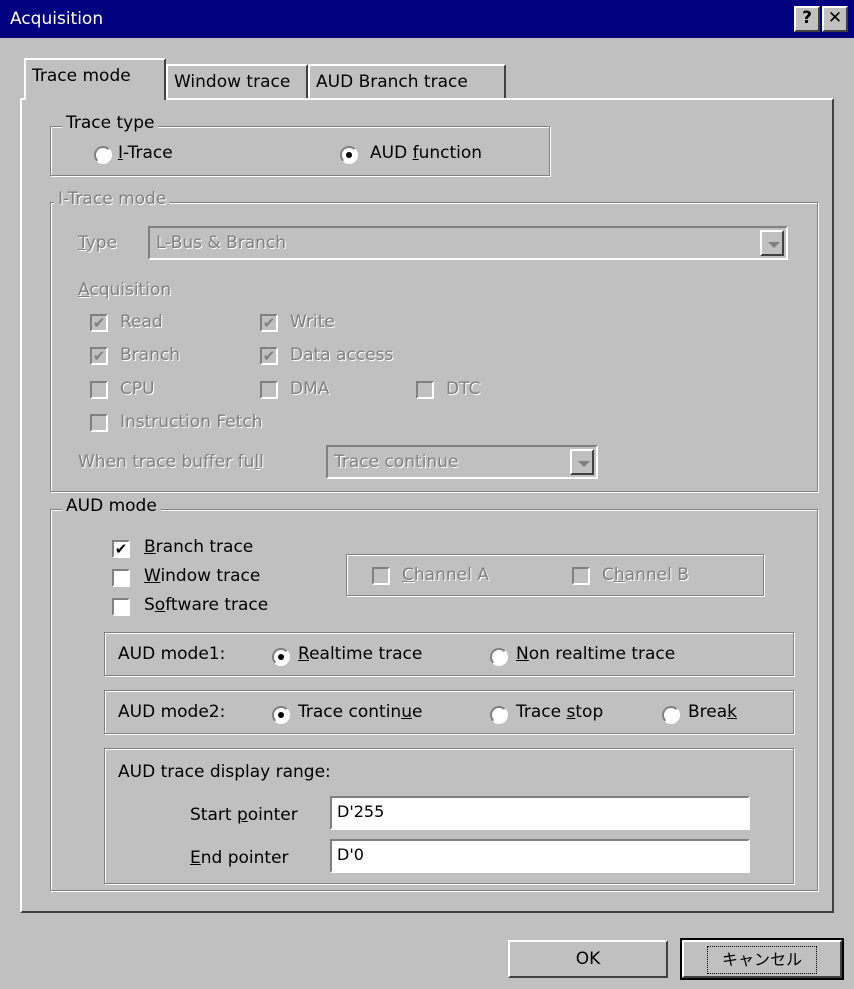  What do you see at coordinates (427, 19) in the screenshot?
I see `title-bar` at bounding box center [427, 19].